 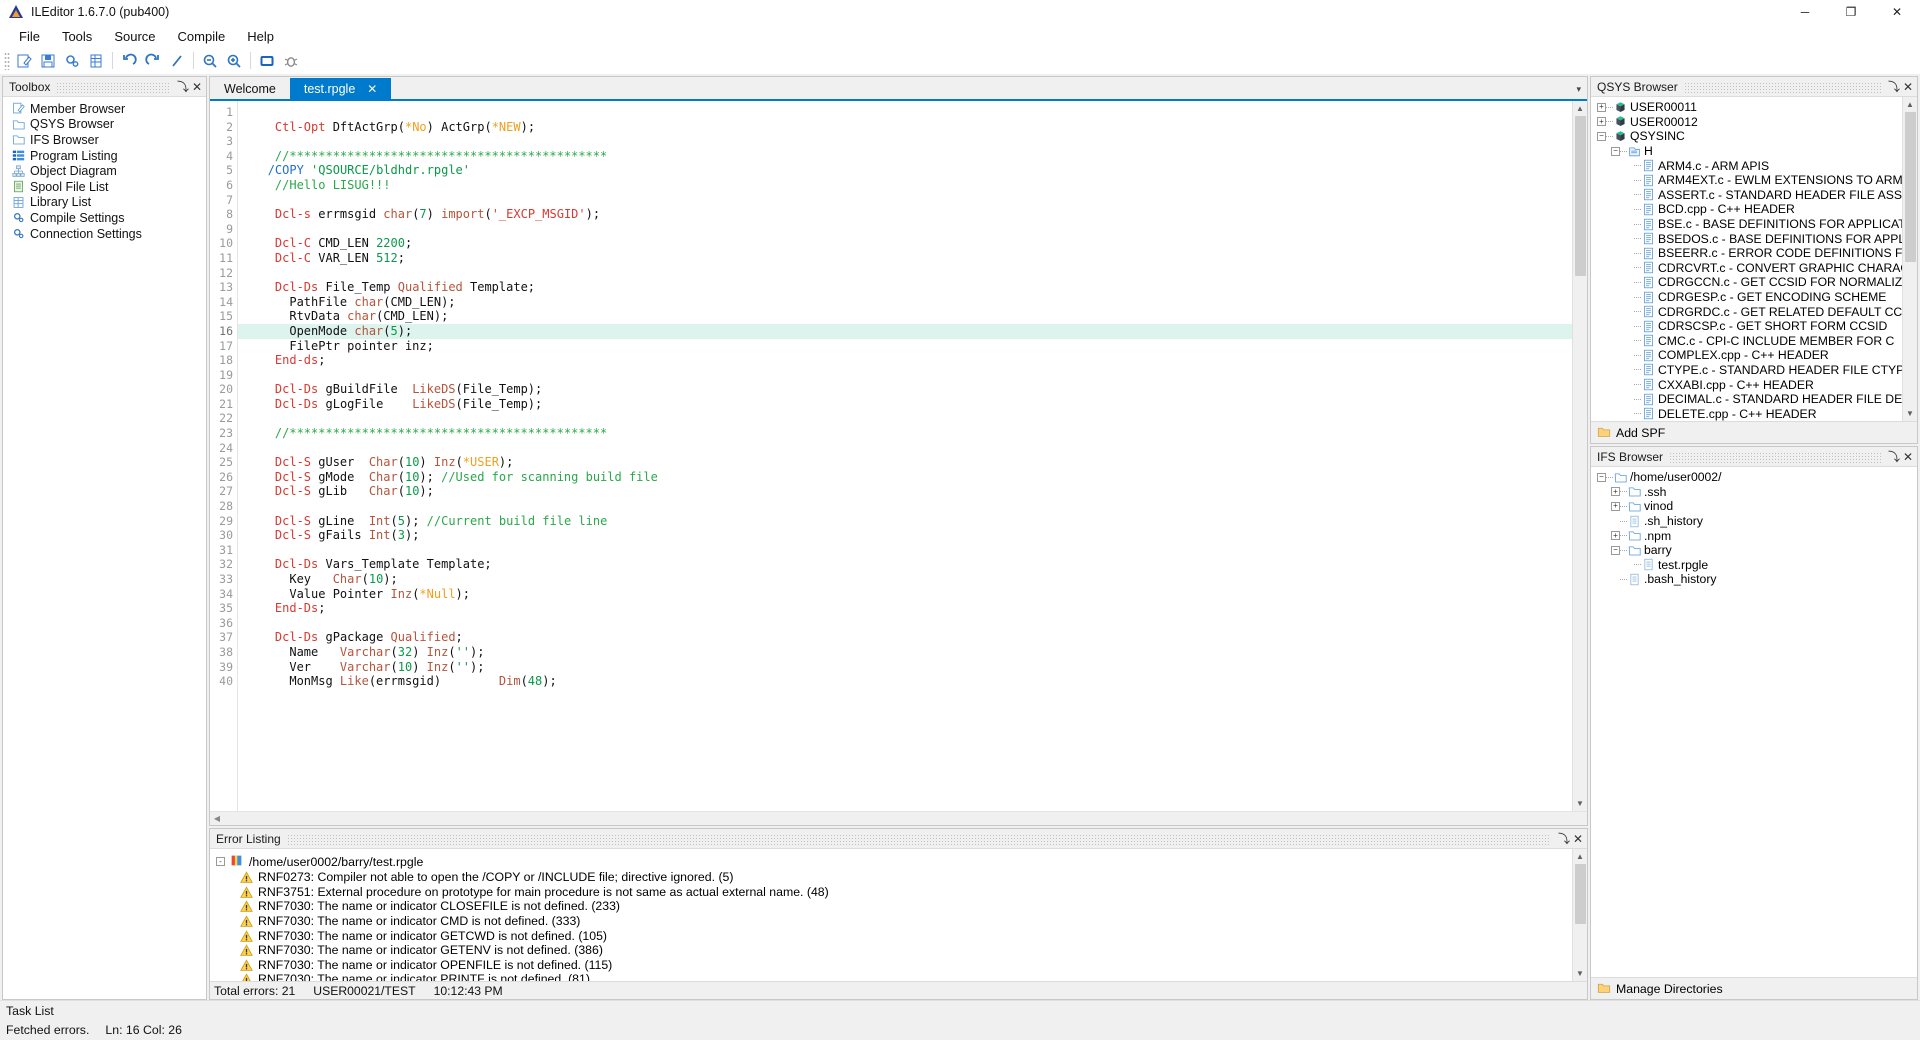 What do you see at coordinates (183, 86) in the screenshot?
I see `toolbox-pin-icon: ⤵` at bounding box center [183, 86].